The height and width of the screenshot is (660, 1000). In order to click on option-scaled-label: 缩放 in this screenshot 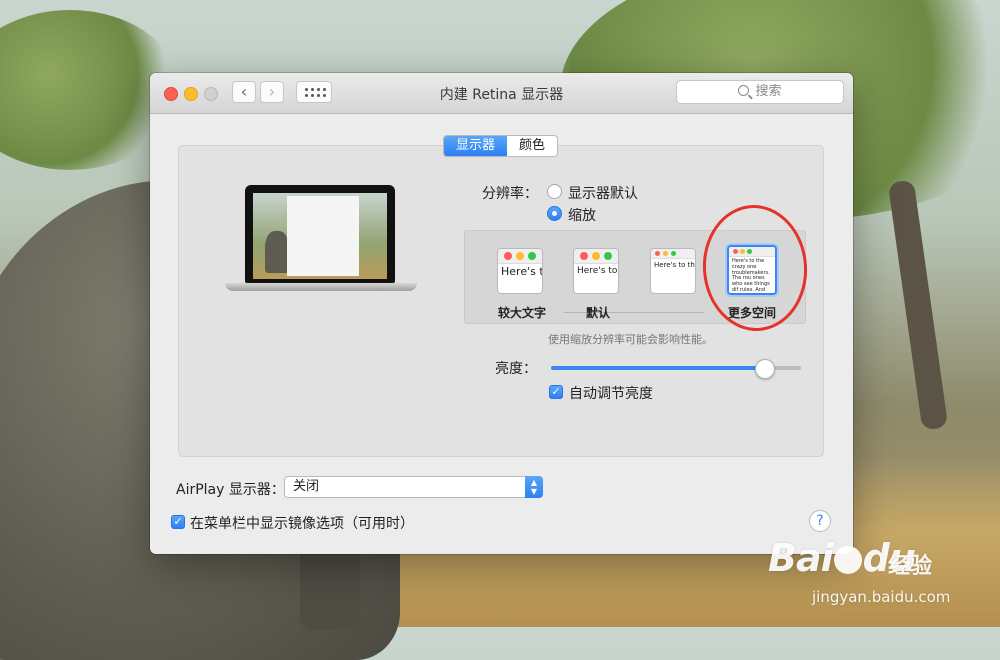, I will do `click(582, 215)`.